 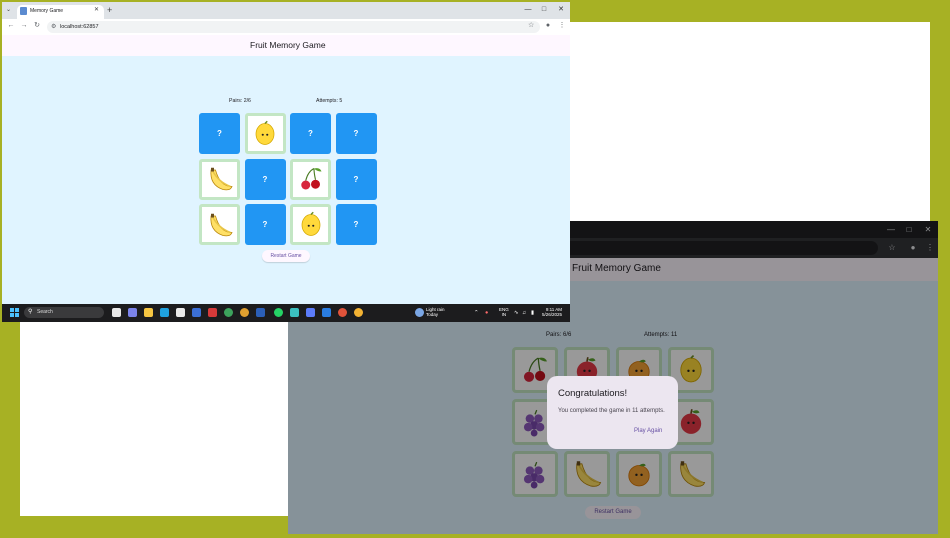 I want to click on vscode-icon, so click(x=326, y=312).